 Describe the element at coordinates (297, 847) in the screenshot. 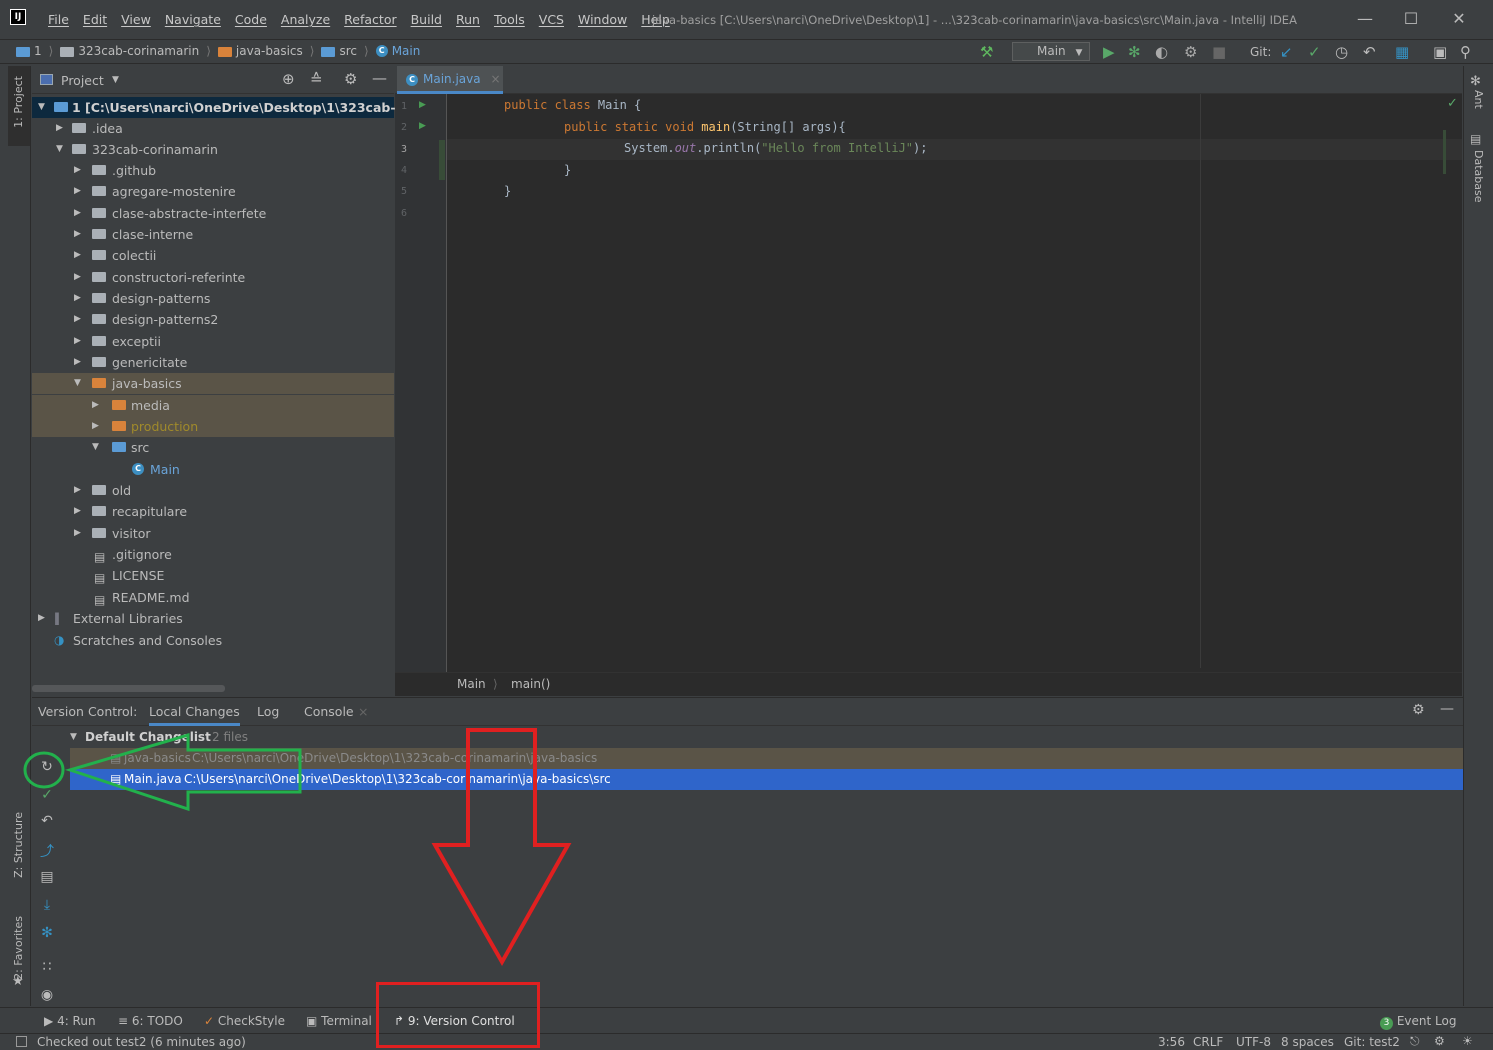

I see `annotation-overlay` at that location.